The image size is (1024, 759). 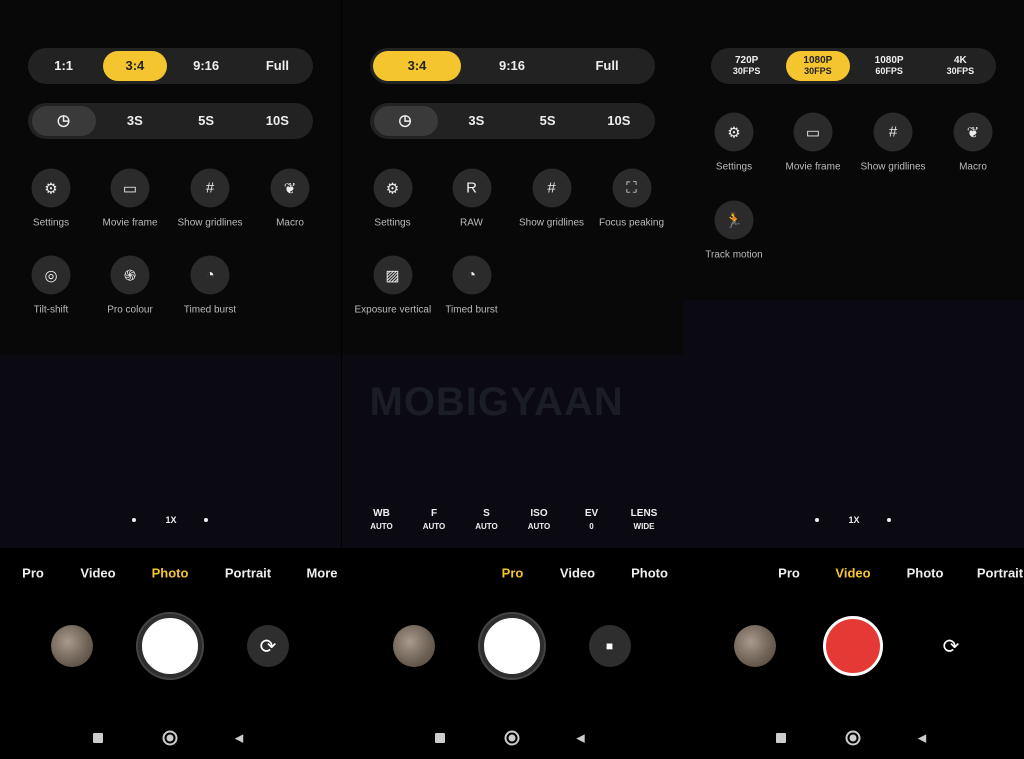 I want to click on param-name: S, so click(x=486, y=513).